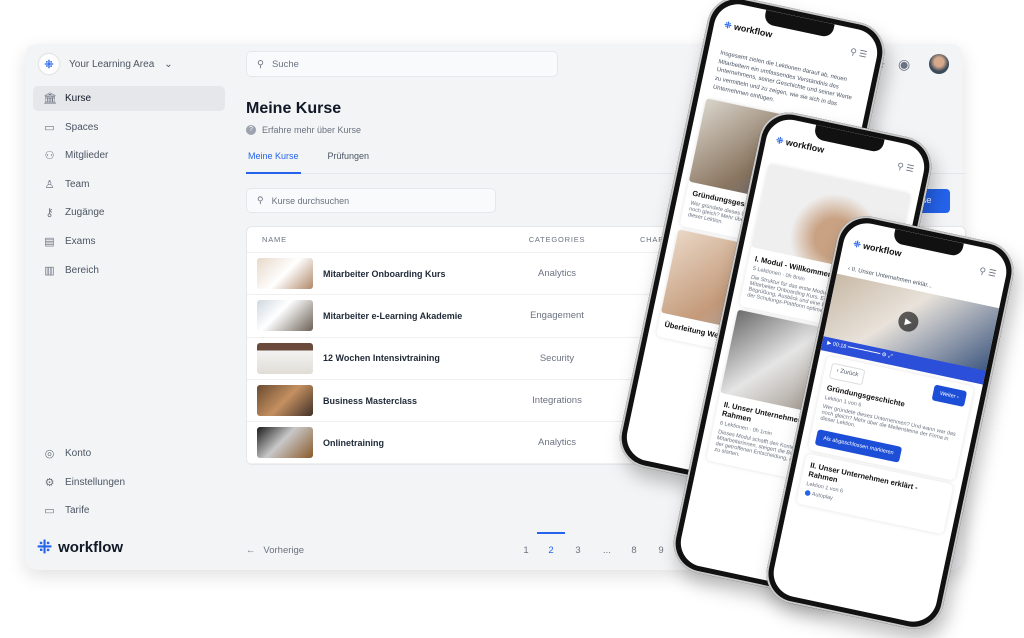 This screenshot has width=1024, height=638. What do you see at coordinates (908, 321) in the screenshot?
I see `play-icon: ▶` at bounding box center [908, 321].